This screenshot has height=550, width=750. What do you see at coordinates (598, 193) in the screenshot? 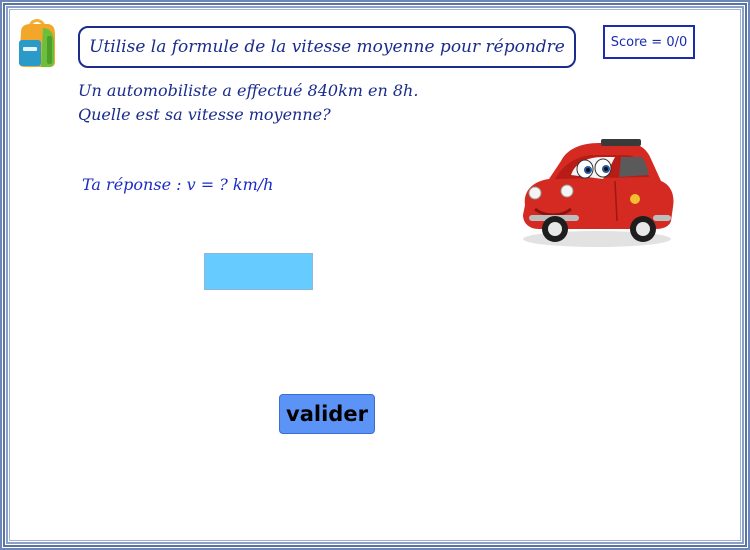
I see `car-illustration` at bounding box center [598, 193].